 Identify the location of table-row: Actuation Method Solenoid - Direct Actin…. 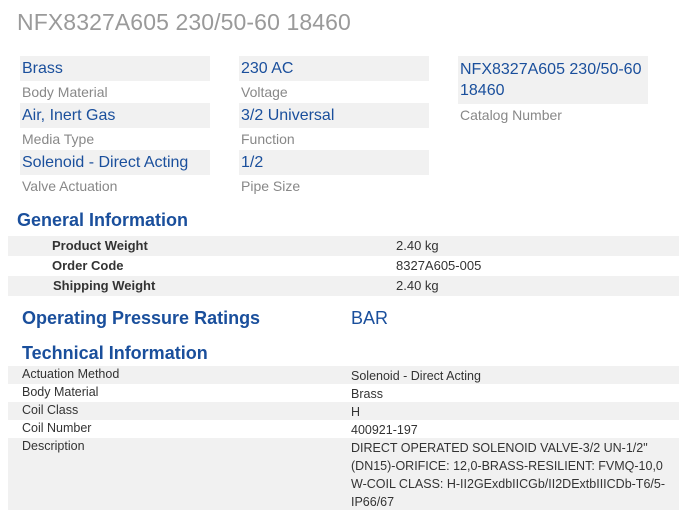
(343, 375).